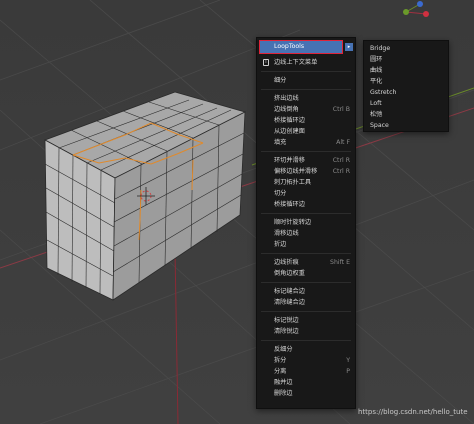 The height and width of the screenshot is (424, 474). I want to click on menu-item-separate: 分离 P, so click(306, 371).